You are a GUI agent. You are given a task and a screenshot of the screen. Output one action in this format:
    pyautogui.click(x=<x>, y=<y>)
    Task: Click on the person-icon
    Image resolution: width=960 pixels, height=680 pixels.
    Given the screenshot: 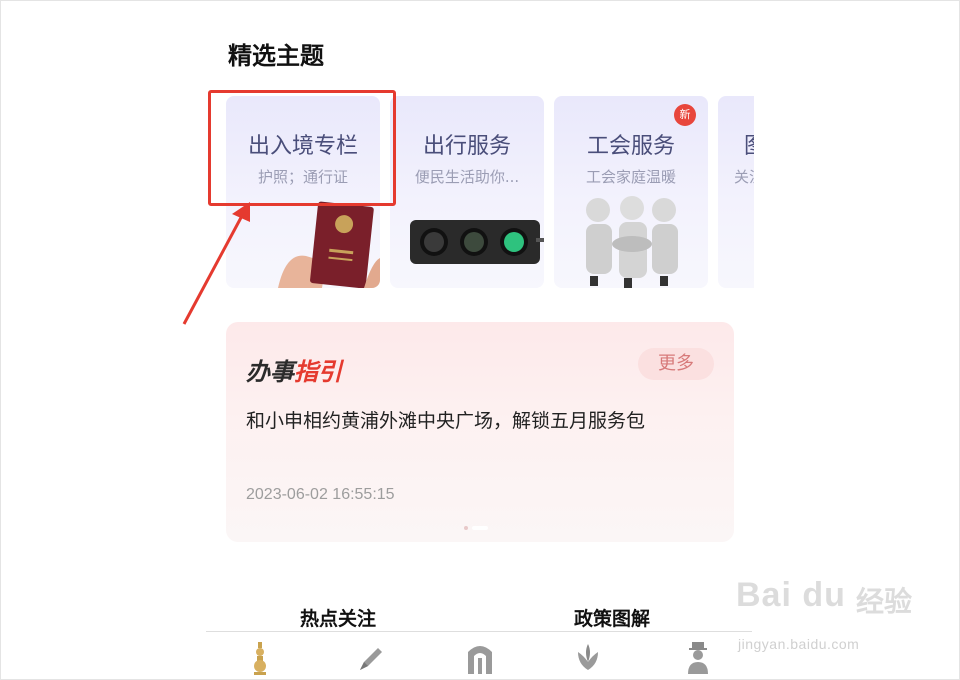 What is the action you would take?
    pyautogui.click(x=698, y=658)
    